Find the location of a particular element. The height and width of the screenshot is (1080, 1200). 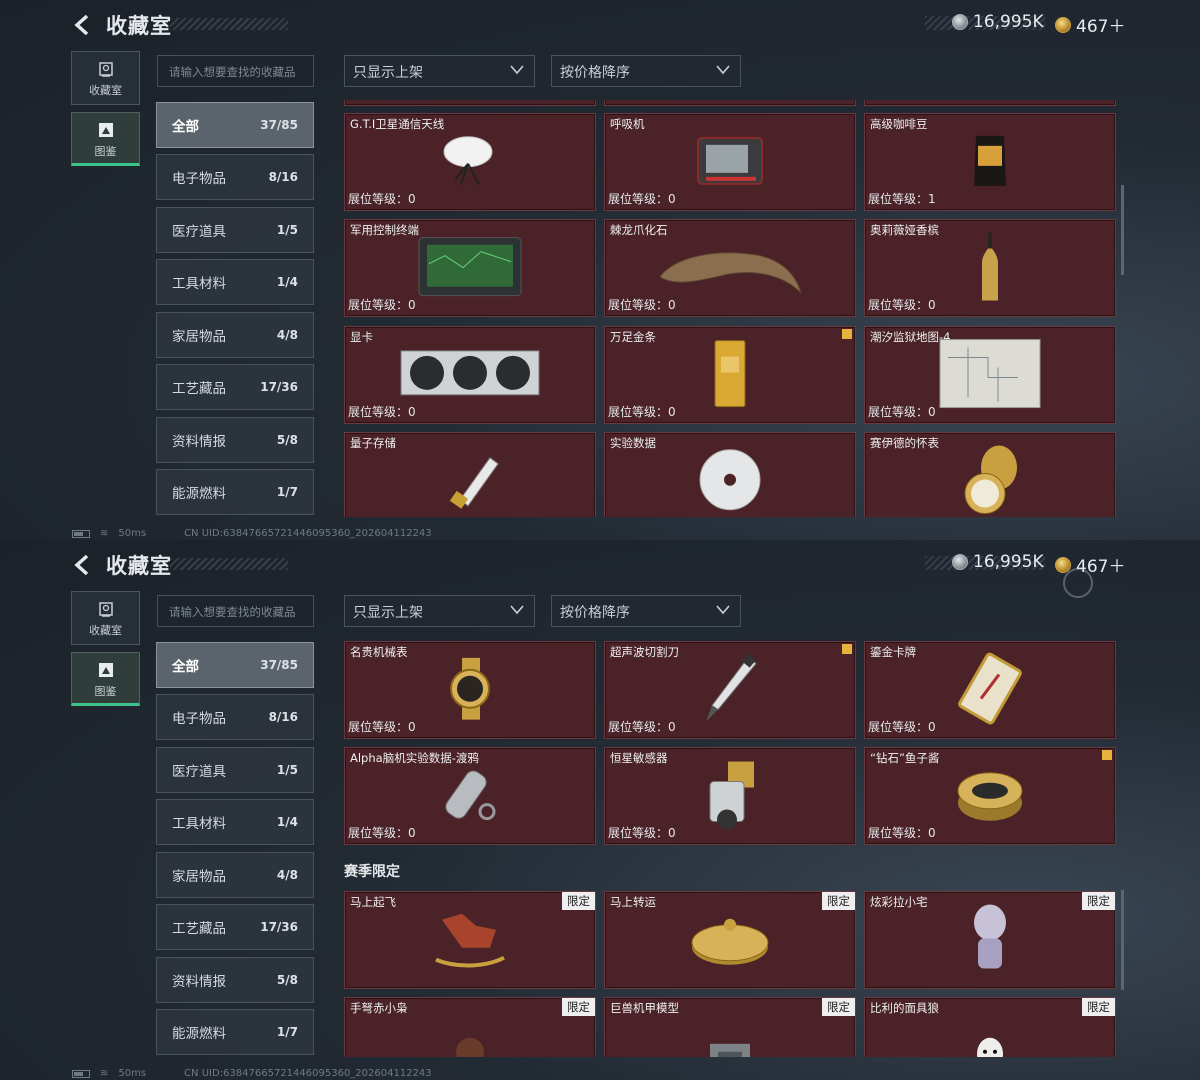

collection-card: Alpha脑机实验数据-渡鸦 展位等级：0 is located at coordinates (470, 796).